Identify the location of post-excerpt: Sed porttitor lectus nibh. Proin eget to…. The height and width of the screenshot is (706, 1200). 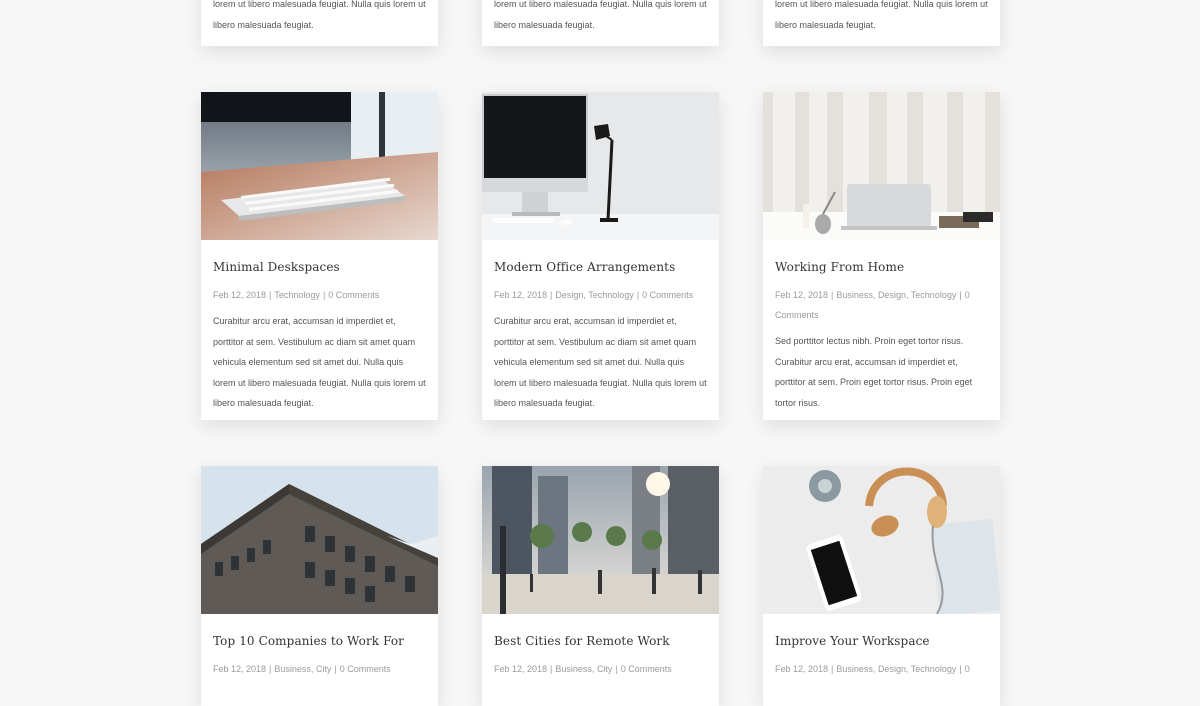
(874, 372).